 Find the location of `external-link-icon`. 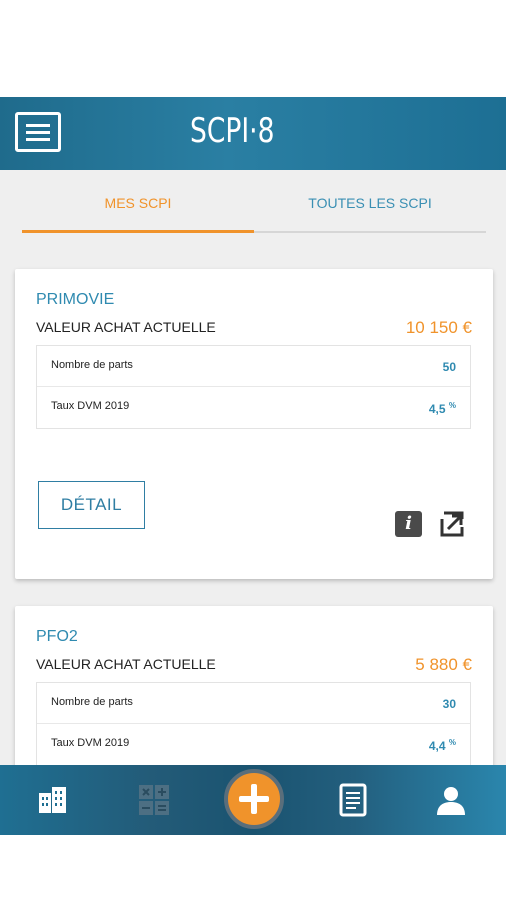

external-link-icon is located at coordinates (453, 524).